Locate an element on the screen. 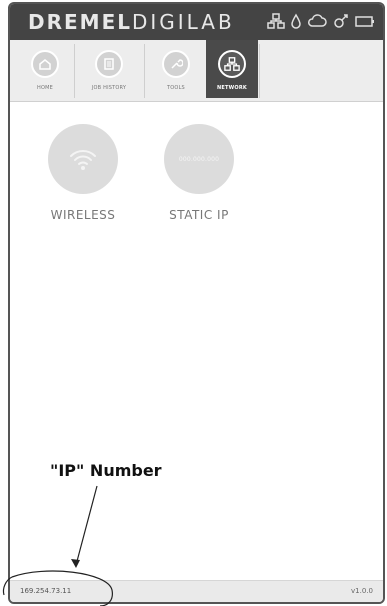 This screenshot has width=387, height=606. tab-network: NETWORK is located at coordinates (232, 69).